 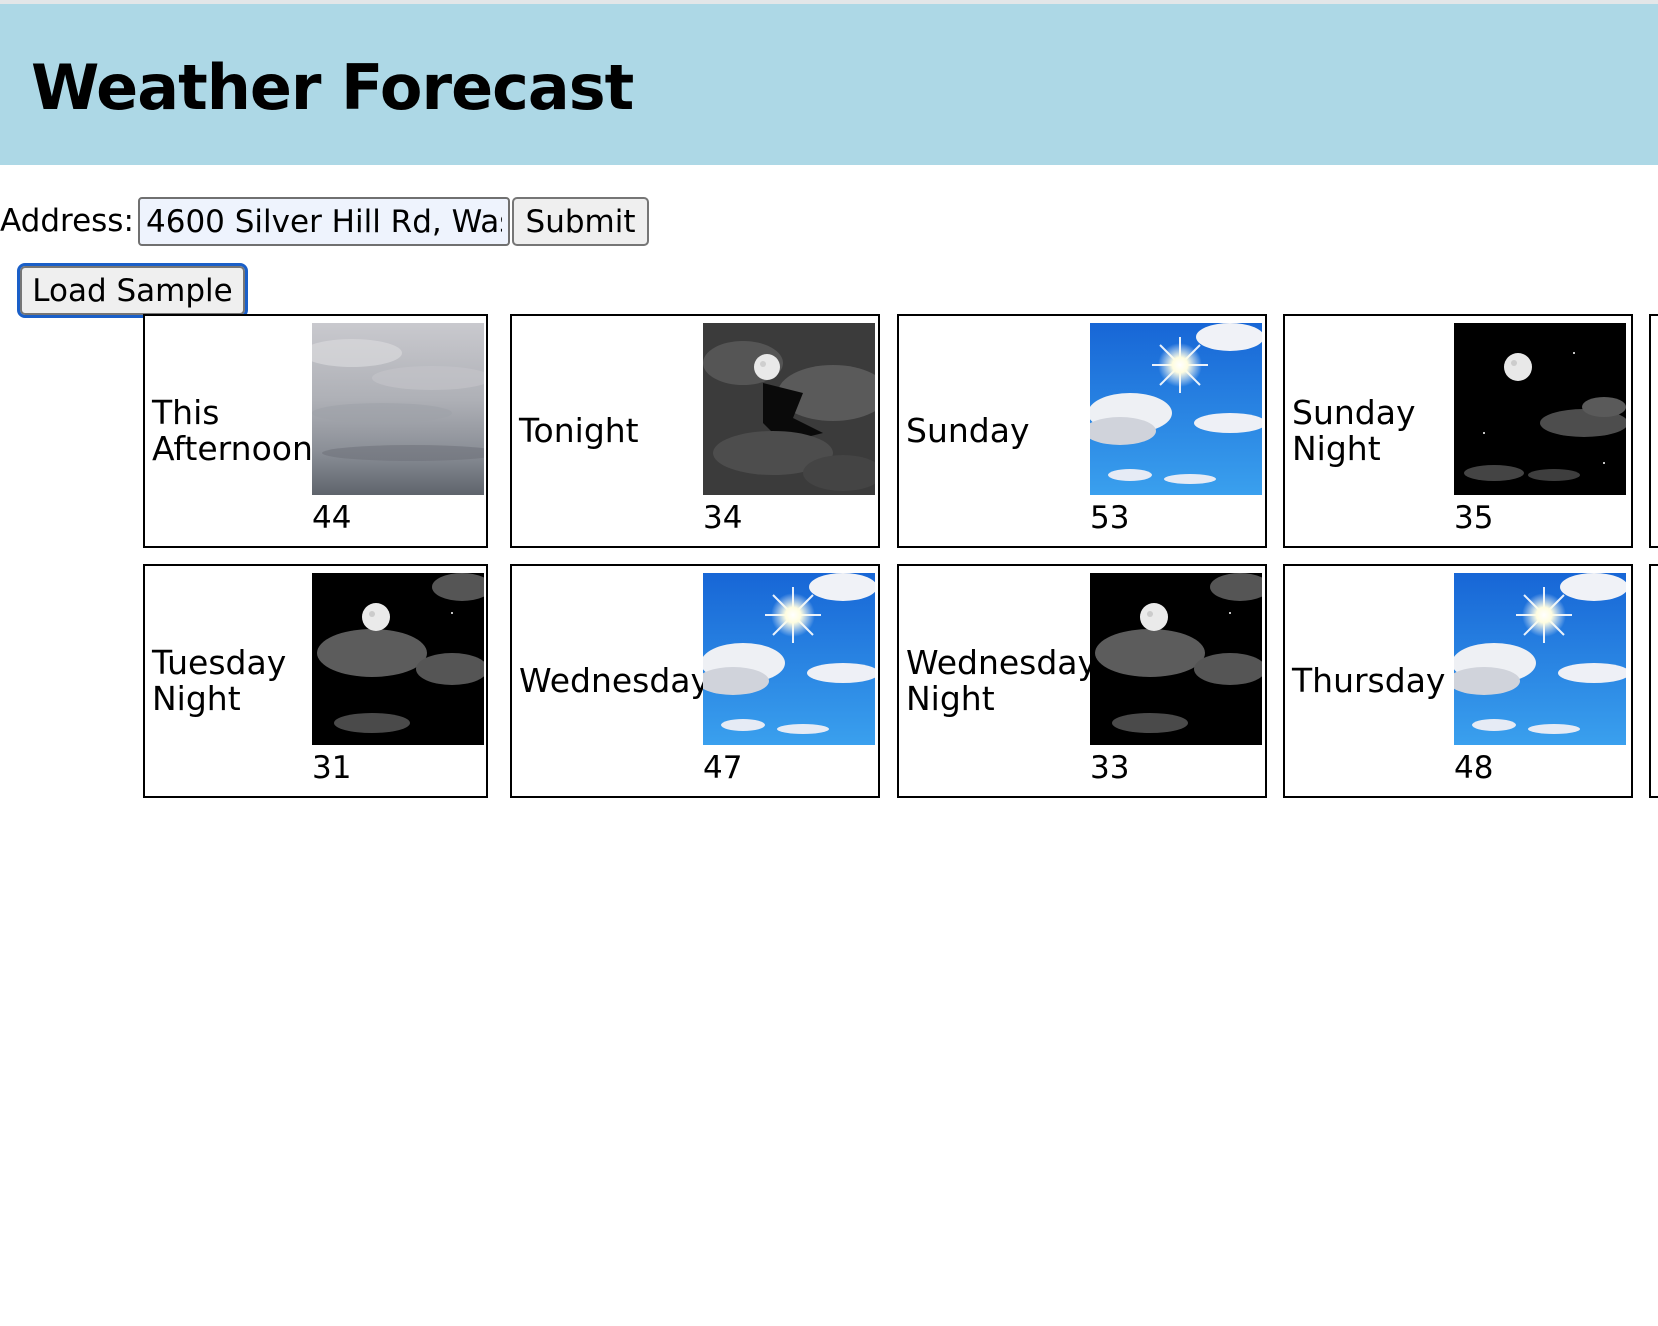 What do you see at coordinates (1354, 430) in the screenshot?
I see `forecast-period: Sunday Night` at bounding box center [1354, 430].